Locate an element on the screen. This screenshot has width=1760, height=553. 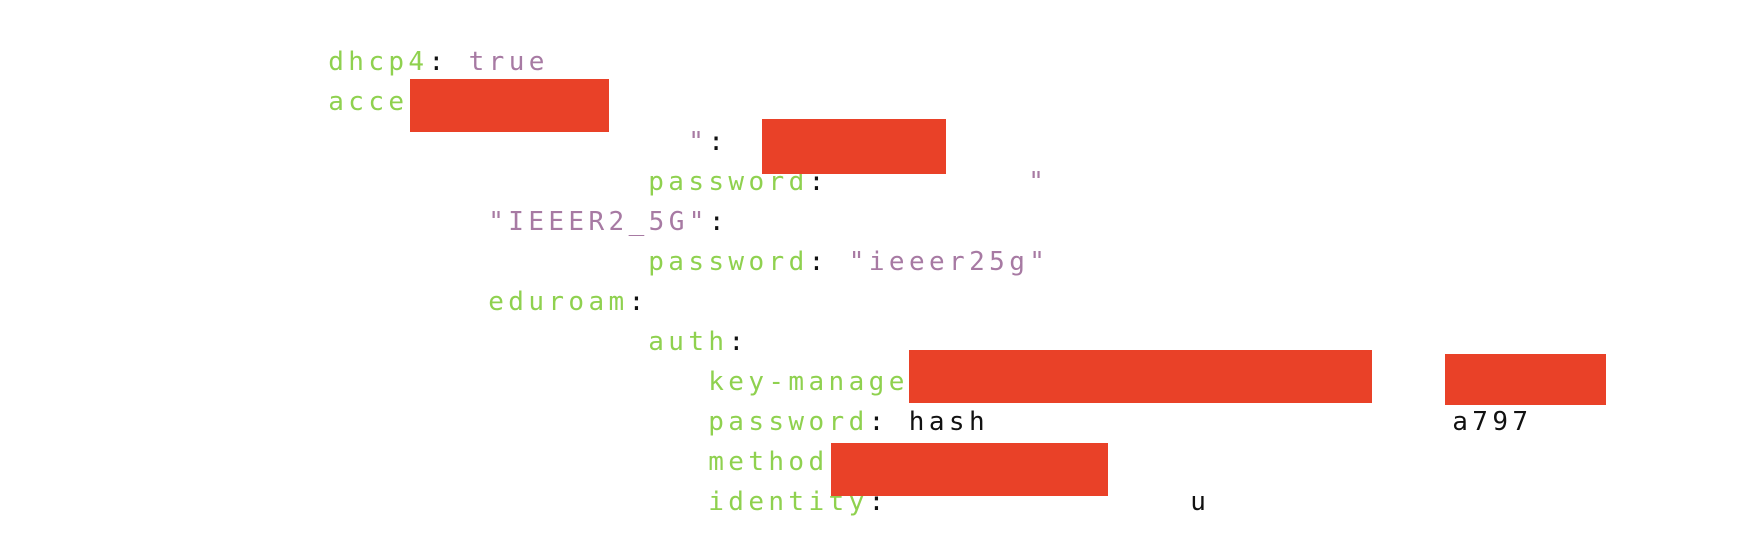
ssid2-password-key: password is located at coordinates (728, 262).